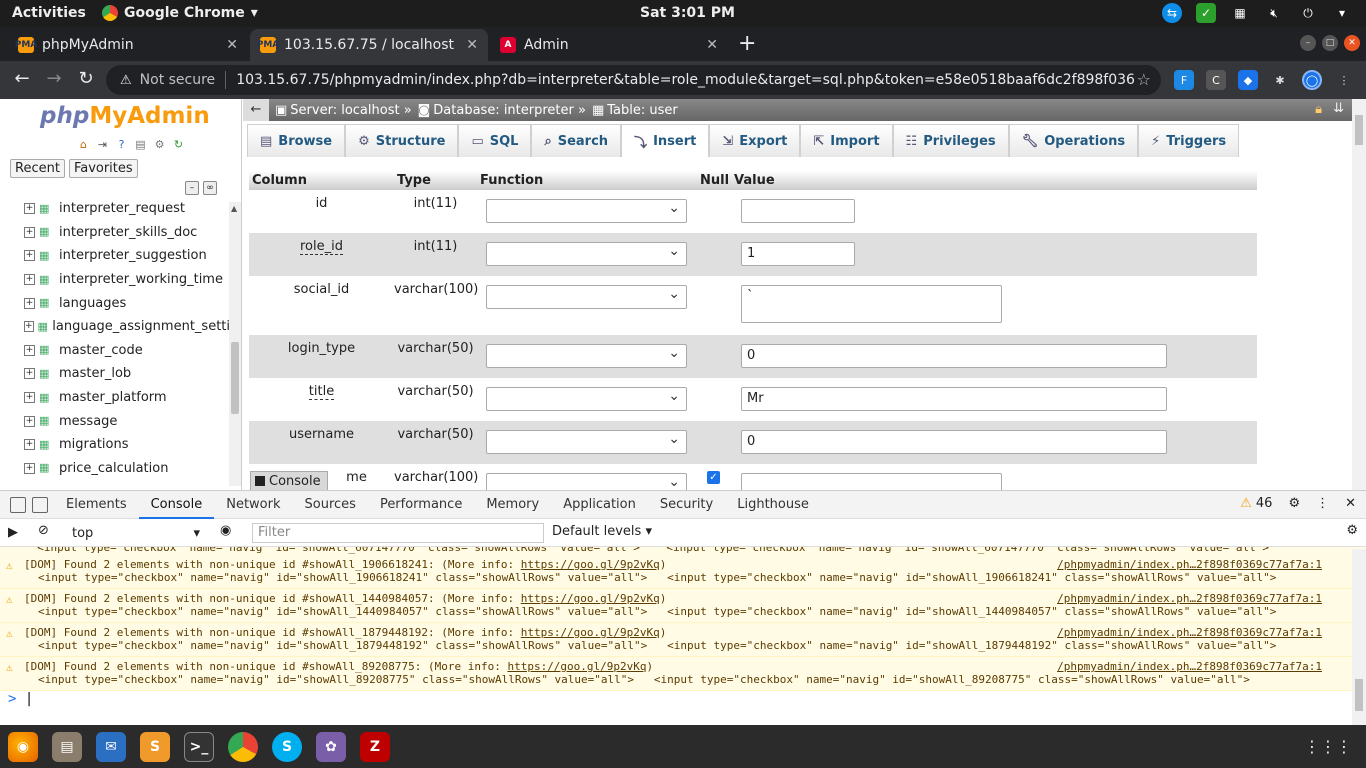 Image resolution: width=1366 pixels, height=768 pixels. Describe the element at coordinates (140, 144) in the screenshot. I see `docs-icon: ▤` at that location.